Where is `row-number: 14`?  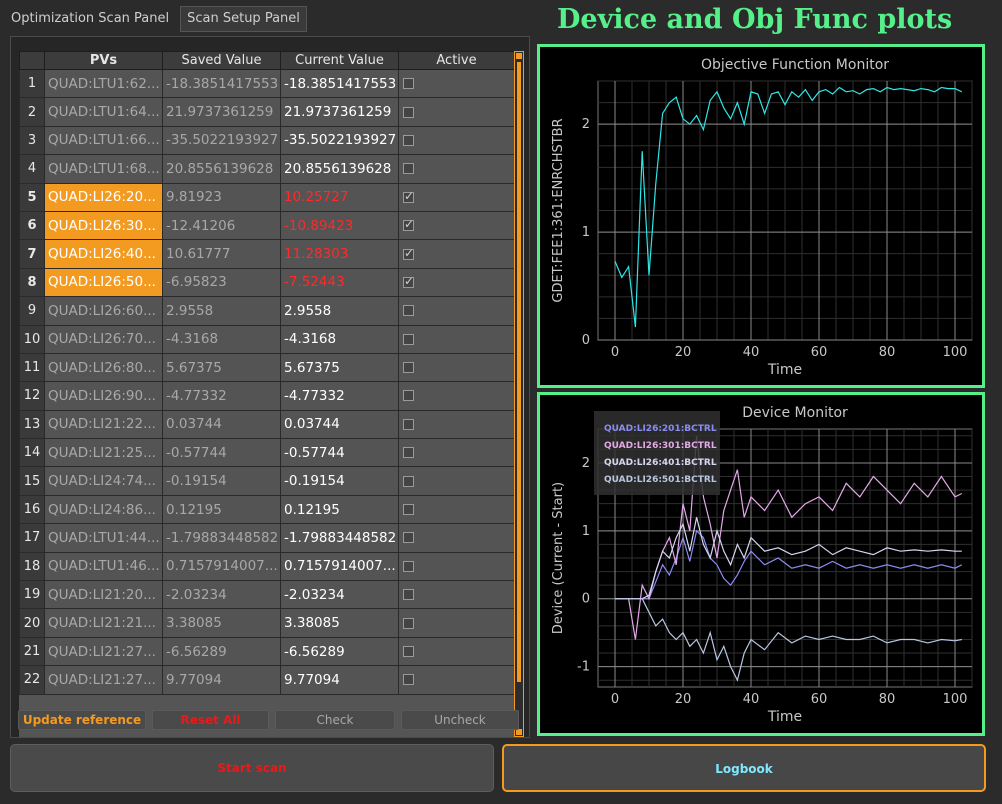 row-number: 14 is located at coordinates (32, 453).